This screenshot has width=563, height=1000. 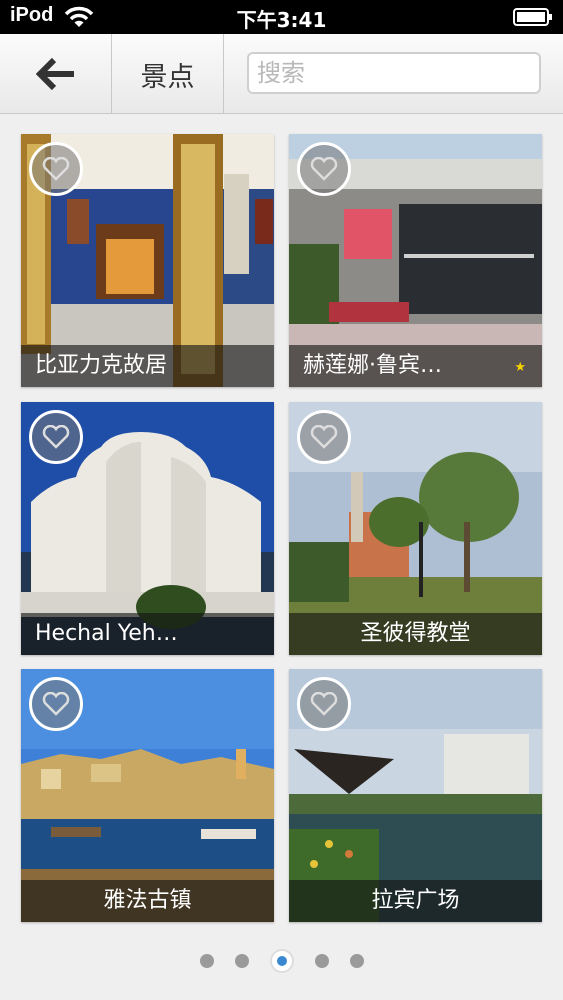 What do you see at coordinates (147, 366) in the screenshot?
I see `attraction-name: 比亚力克故居` at bounding box center [147, 366].